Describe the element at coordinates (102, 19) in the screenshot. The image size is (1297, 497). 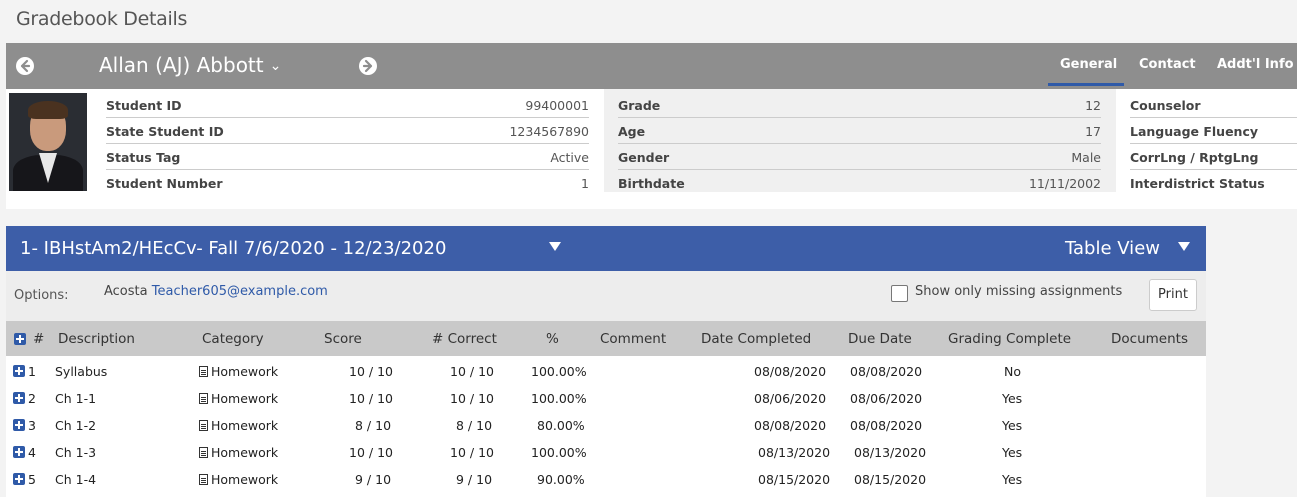
I see `page-title: Gradebook Details` at that location.